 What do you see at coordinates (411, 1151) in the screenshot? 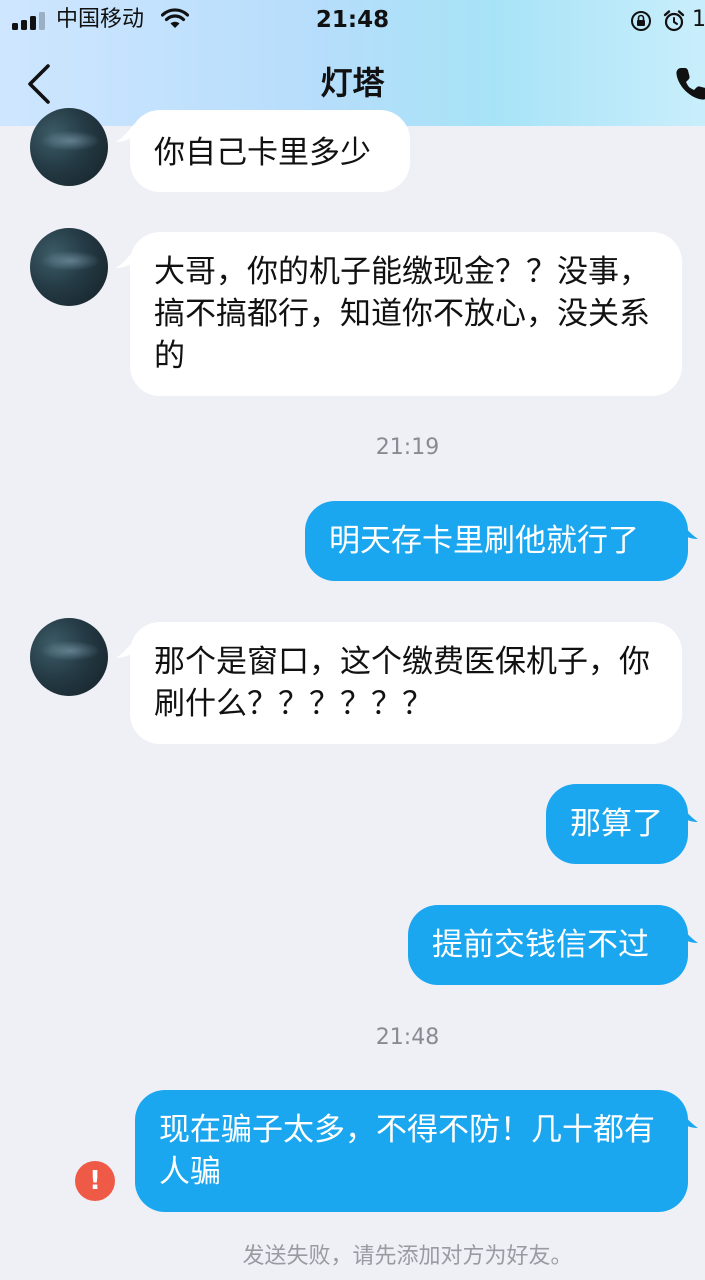
I see `message-bubble-outgoing: 现在骗子太多，不得不防！几十都有人骗` at bounding box center [411, 1151].